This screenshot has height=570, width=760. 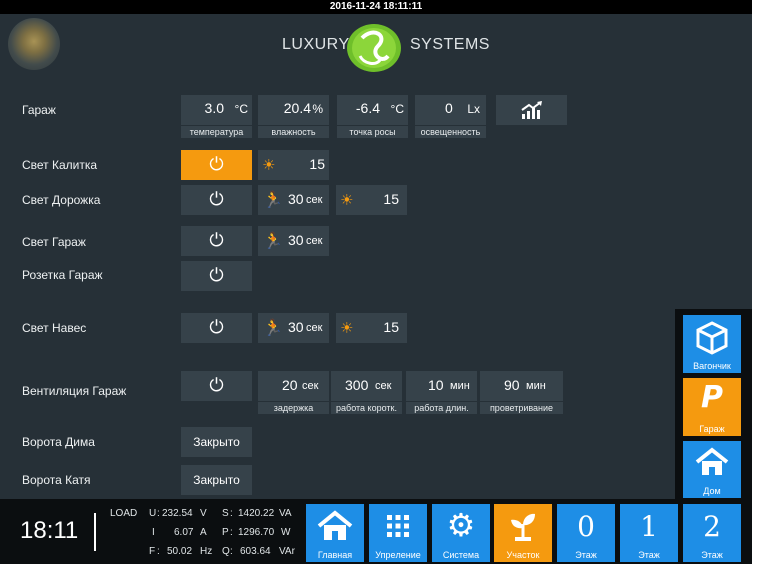 I want to click on house-icon, so click(x=712, y=461).